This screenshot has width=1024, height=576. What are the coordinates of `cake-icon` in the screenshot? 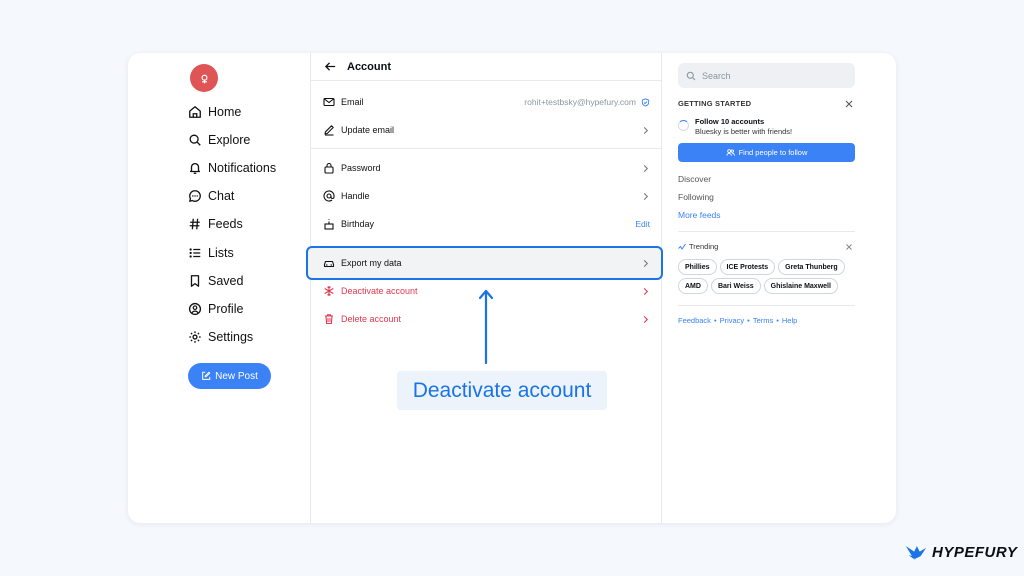 It's located at (329, 224).